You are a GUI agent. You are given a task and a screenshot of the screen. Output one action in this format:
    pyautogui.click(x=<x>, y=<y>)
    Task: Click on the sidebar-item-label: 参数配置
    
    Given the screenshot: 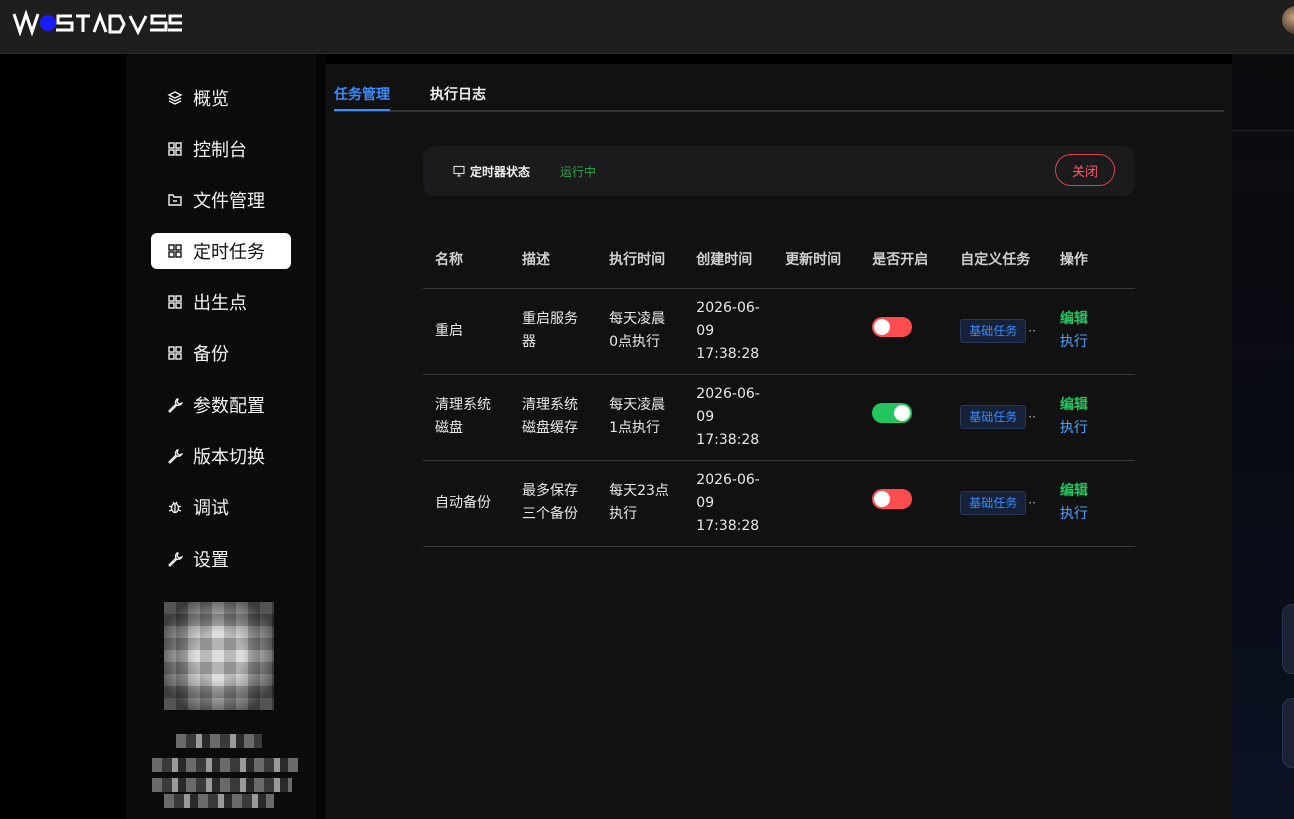 What is the action you would take?
    pyautogui.click(x=229, y=406)
    